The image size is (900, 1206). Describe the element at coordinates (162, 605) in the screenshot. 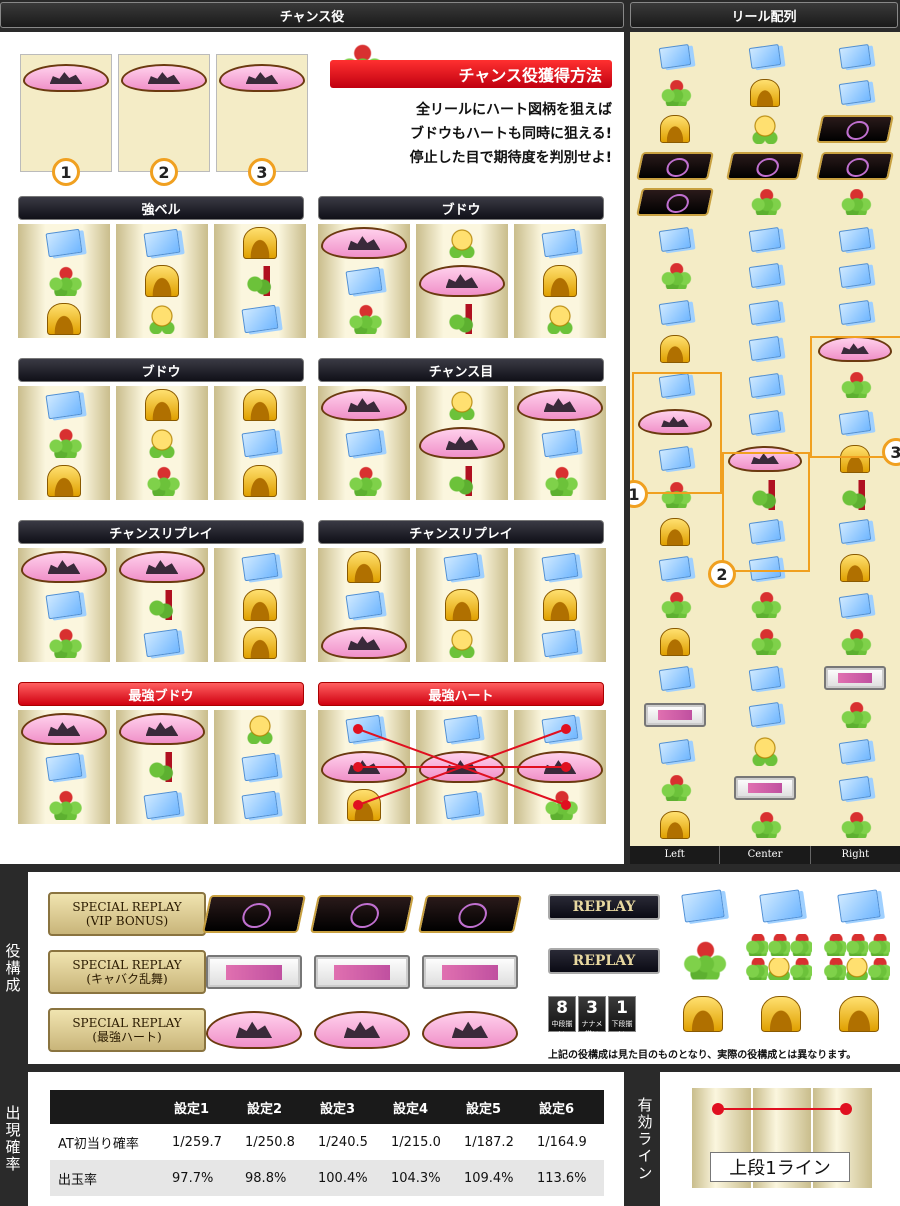

I see `wine-icon` at that location.